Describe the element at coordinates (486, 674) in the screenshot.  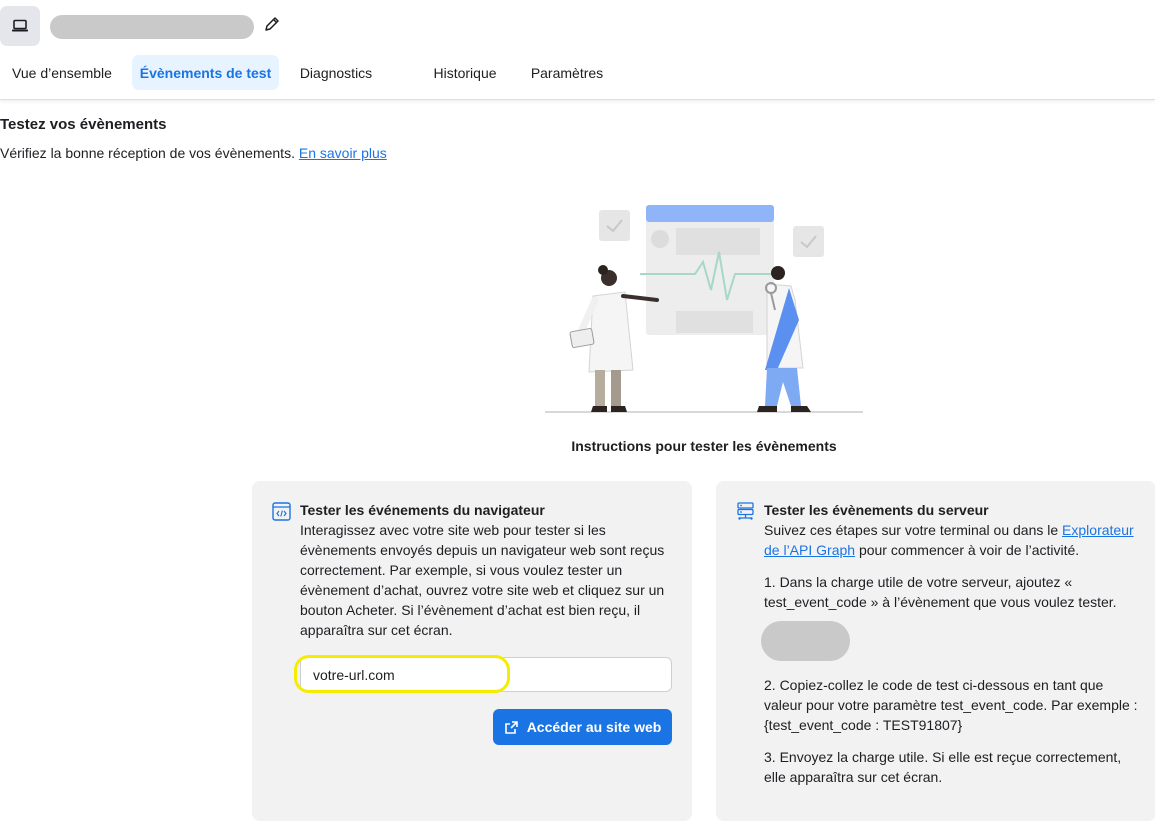
I see `website-url-input` at that location.